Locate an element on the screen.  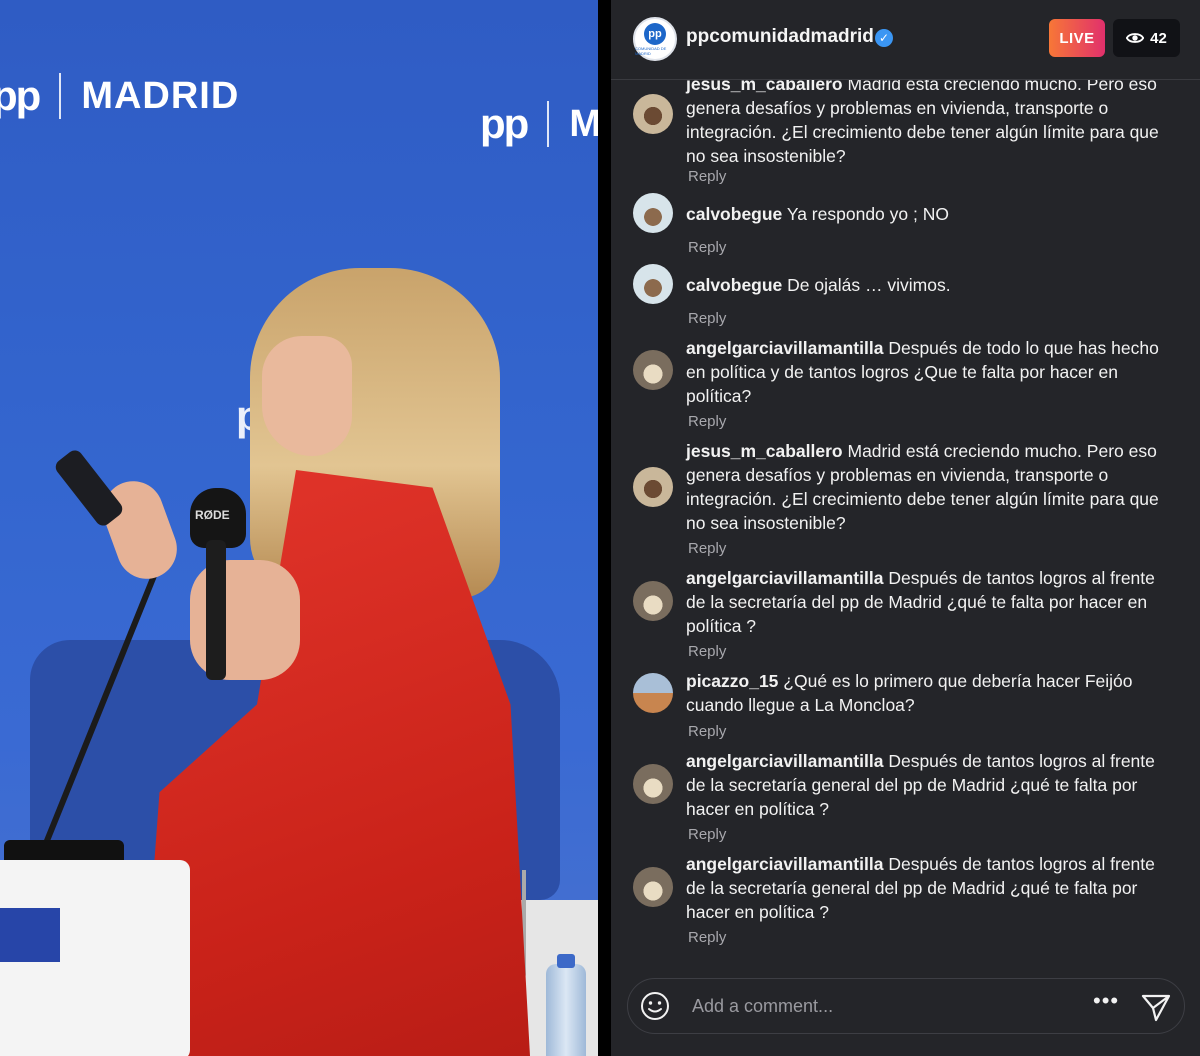
account-avatar-monogram: pp is located at coordinates (655, 33).